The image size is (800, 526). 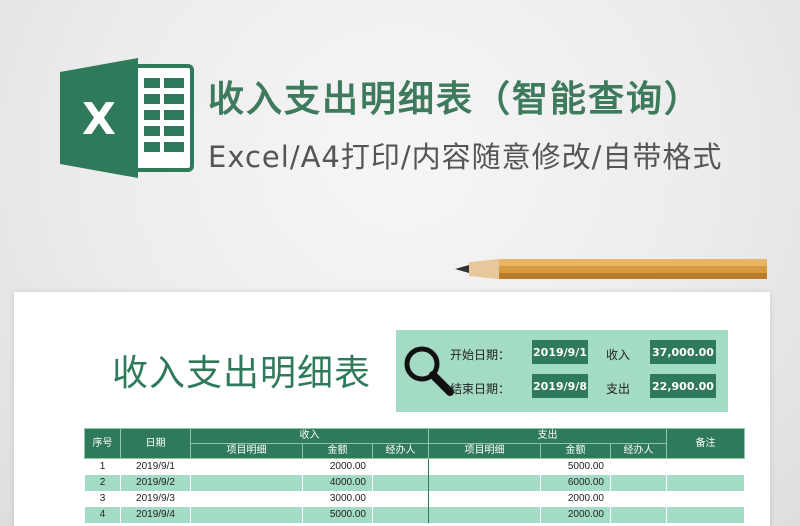 I want to click on table-row: 1 2019/9/1 2000.00 5000.00, so click(x=414, y=466).